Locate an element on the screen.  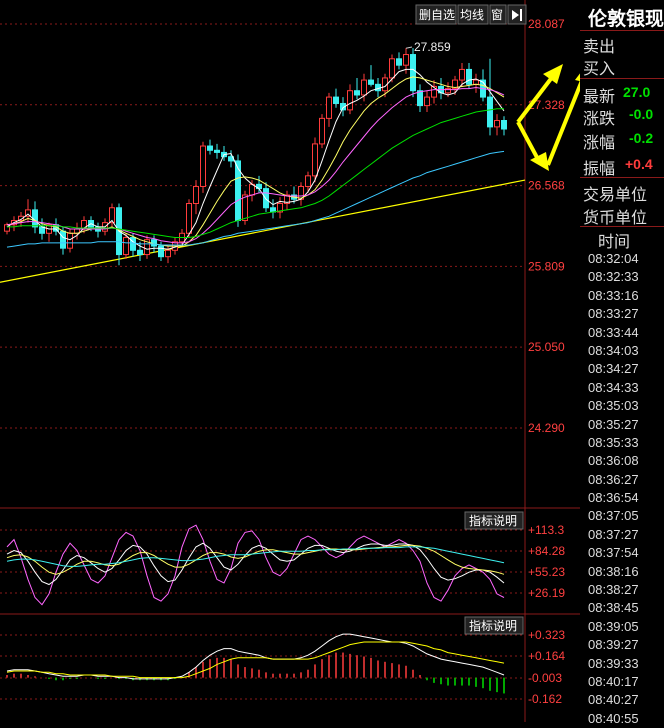
time-header: 时间 is located at coordinates (614, 241).